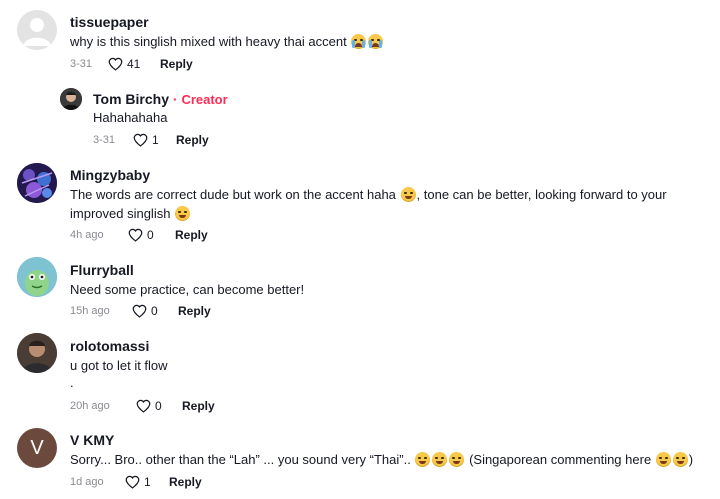 Image resolution: width=720 pixels, height=499 pixels. I want to click on comment-time: 20h ago, so click(90, 406).